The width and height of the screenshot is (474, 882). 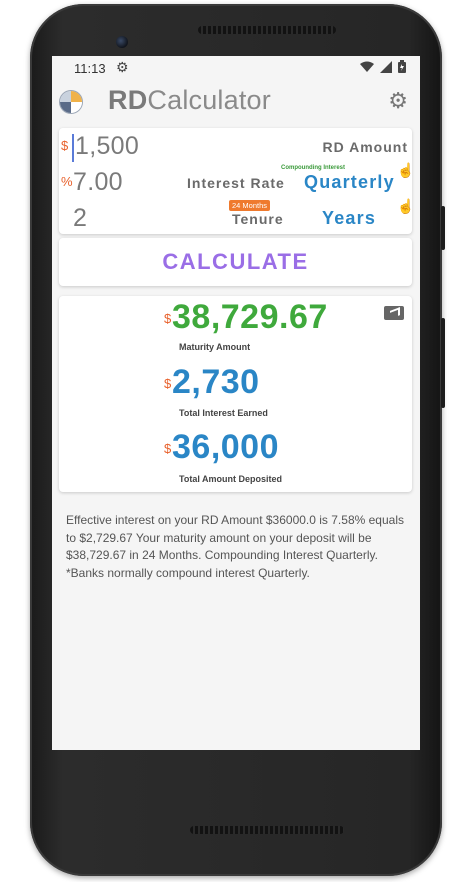 I want to click on total-interest-label: Total Interest Earned, so click(x=223, y=413).